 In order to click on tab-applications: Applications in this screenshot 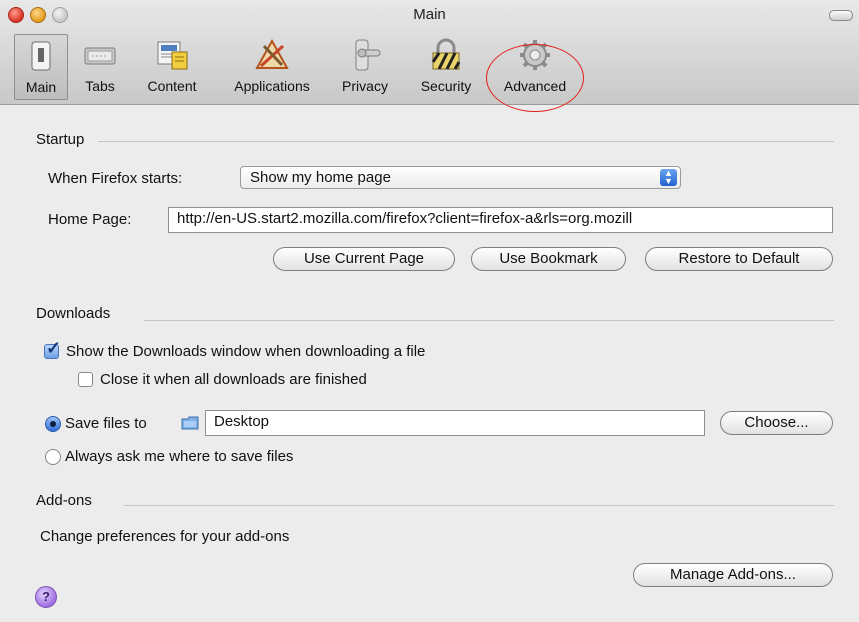, I will do `click(272, 67)`.